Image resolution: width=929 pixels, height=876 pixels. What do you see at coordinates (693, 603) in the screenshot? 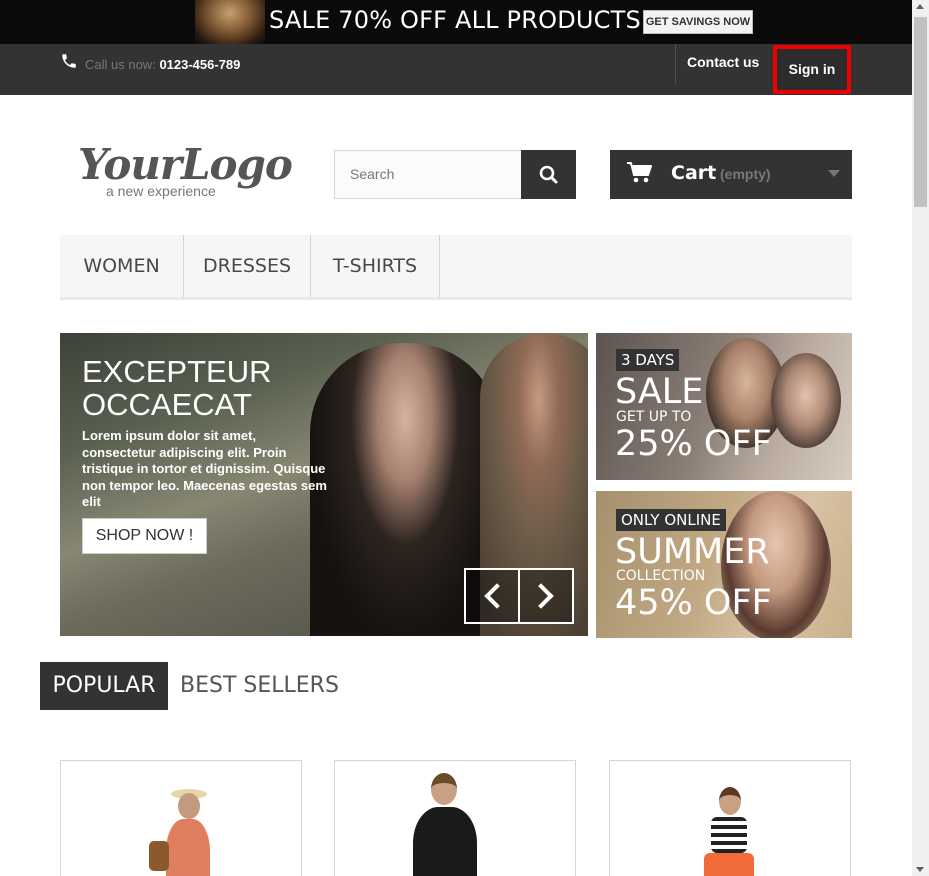
I see `promo-discount: 45% OFF` at bounding box center [693, 603].